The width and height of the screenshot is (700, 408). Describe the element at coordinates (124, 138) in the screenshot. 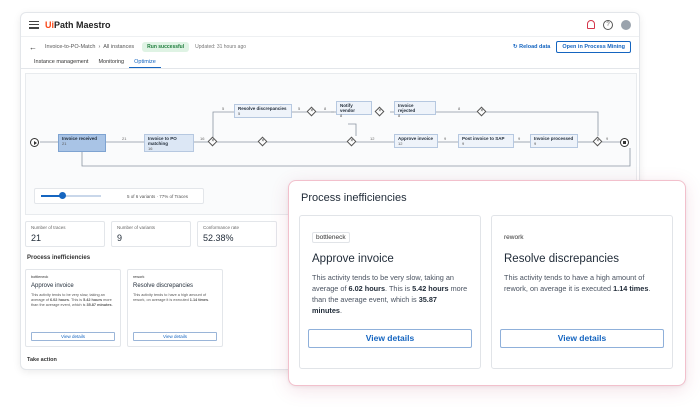

I see `edge-label: 21` at that location.